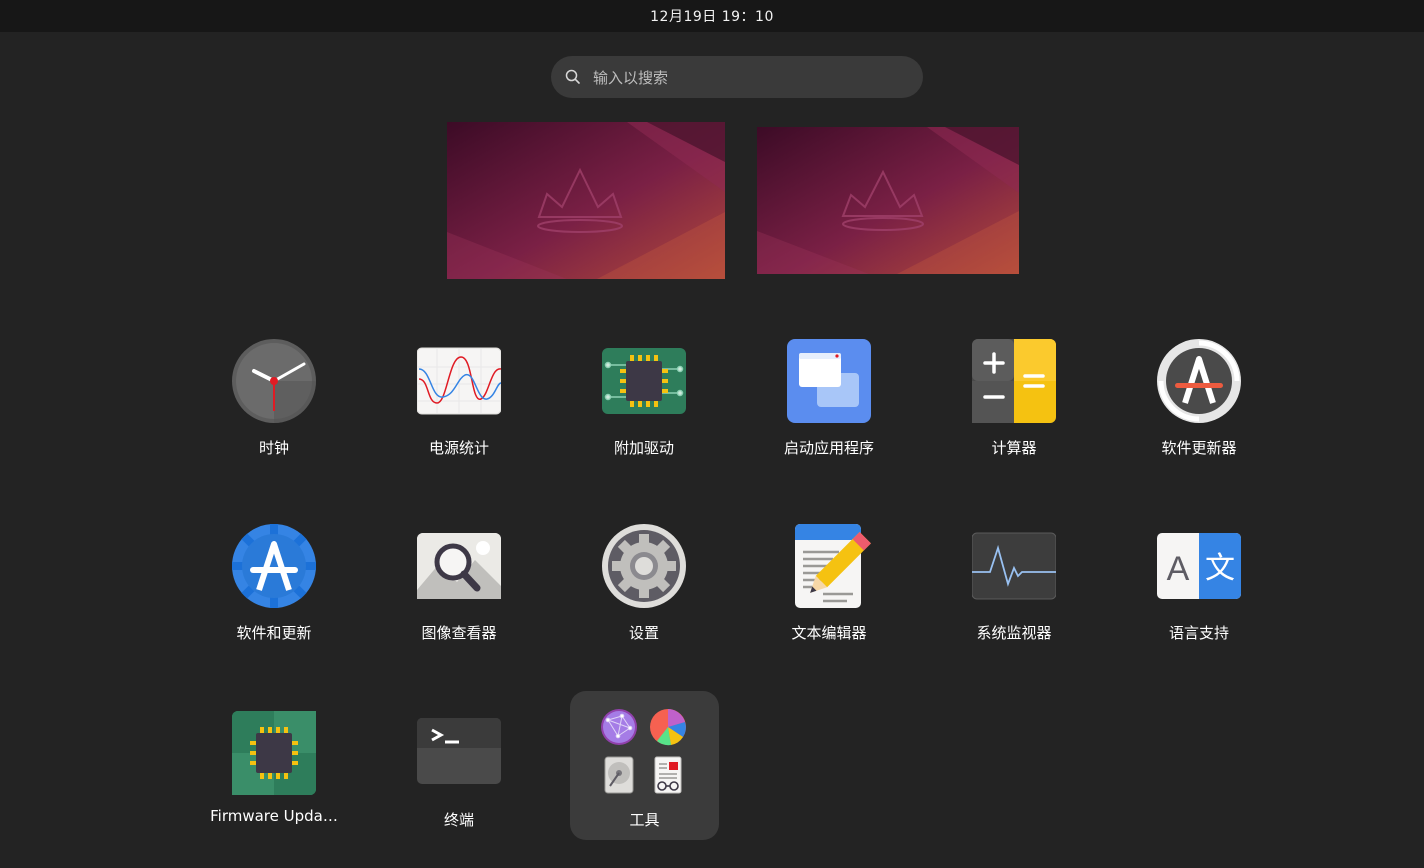 Image resolution: width=1424 pixels, height=868 pixels. I want to click on document-viewer-icon, so click(668, 775).